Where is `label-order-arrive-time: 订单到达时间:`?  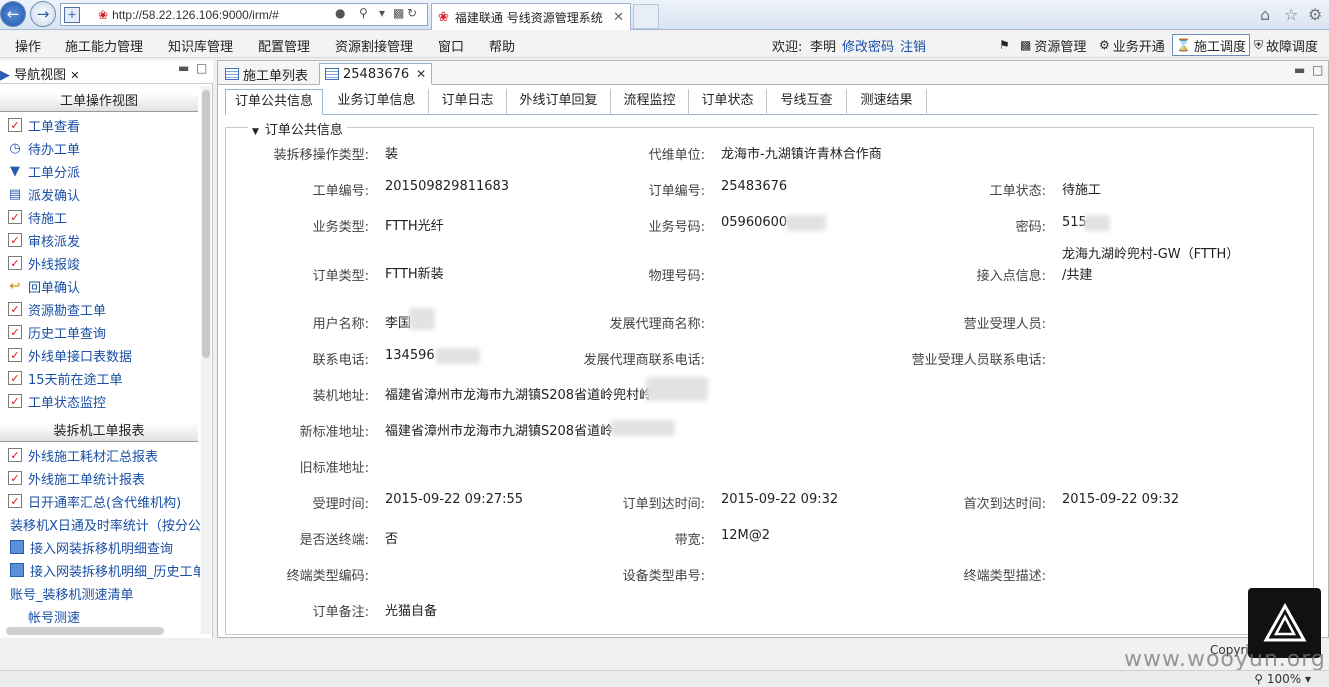 label-order-arrive-time: 订单到达时间: is located at coordinates (663, 504).